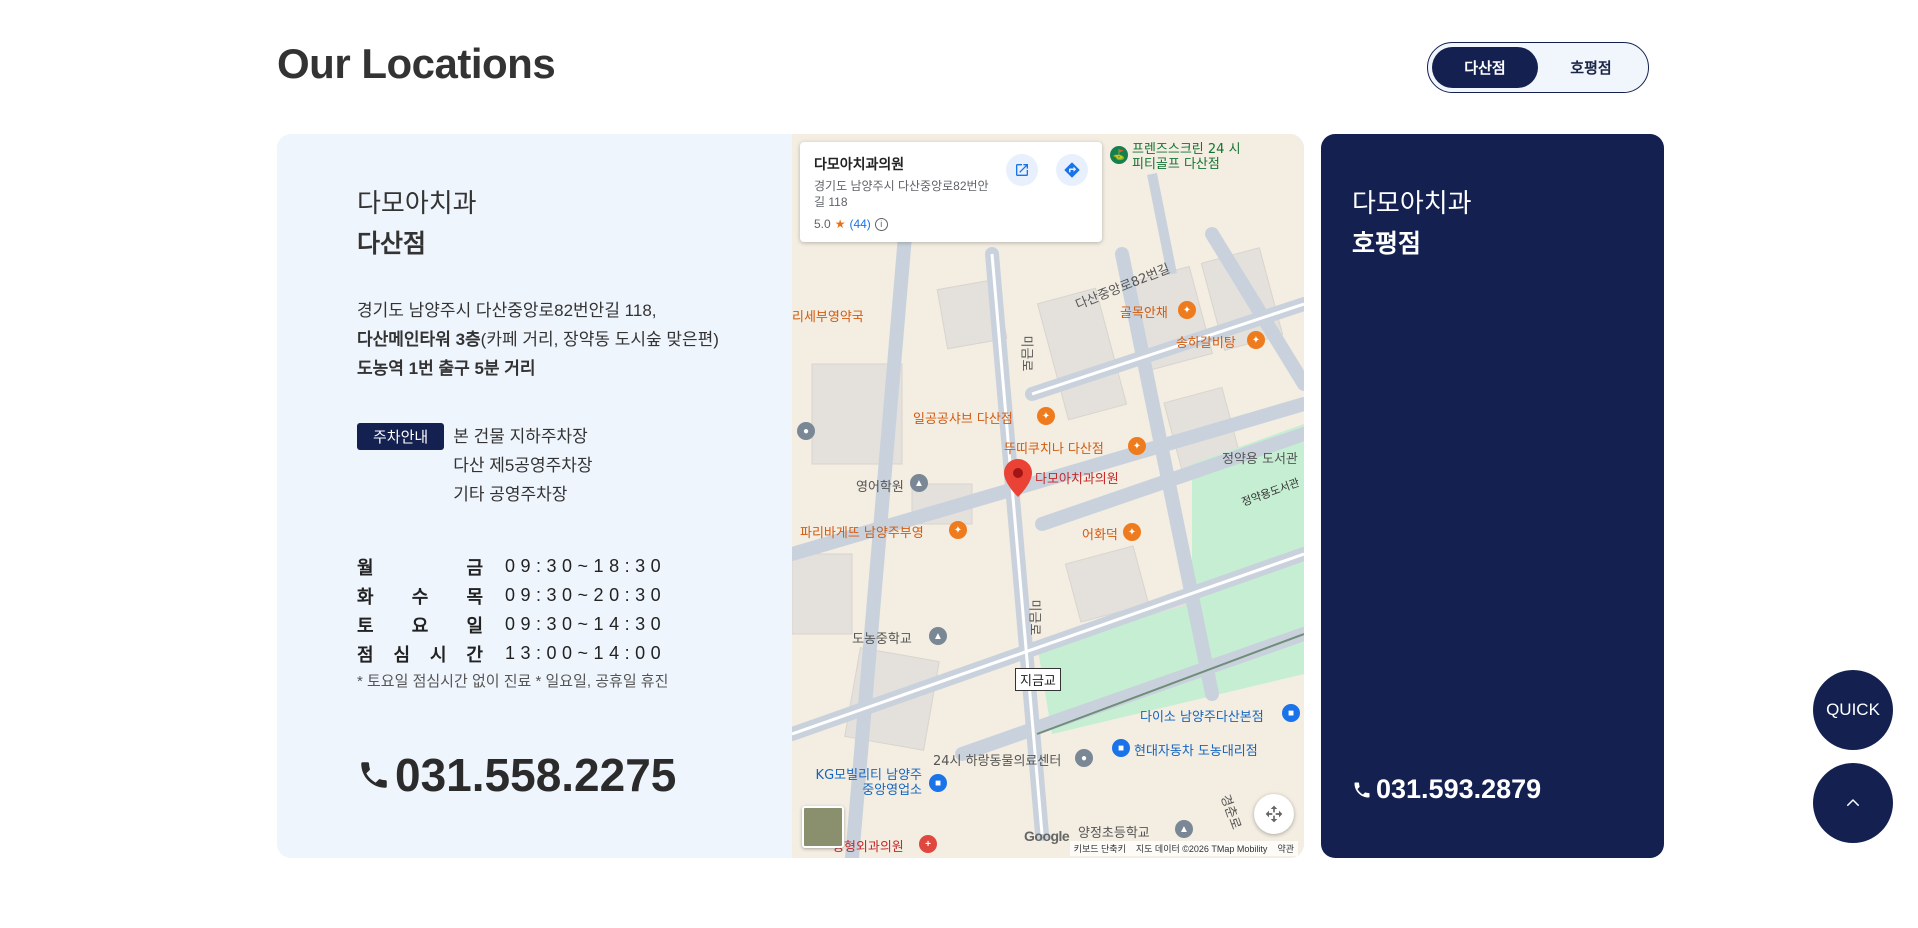 The width and height of the screenshot is (1918, 928). I want to click on hours-row: 화수목 09:30~20:30, so click(567, 595).